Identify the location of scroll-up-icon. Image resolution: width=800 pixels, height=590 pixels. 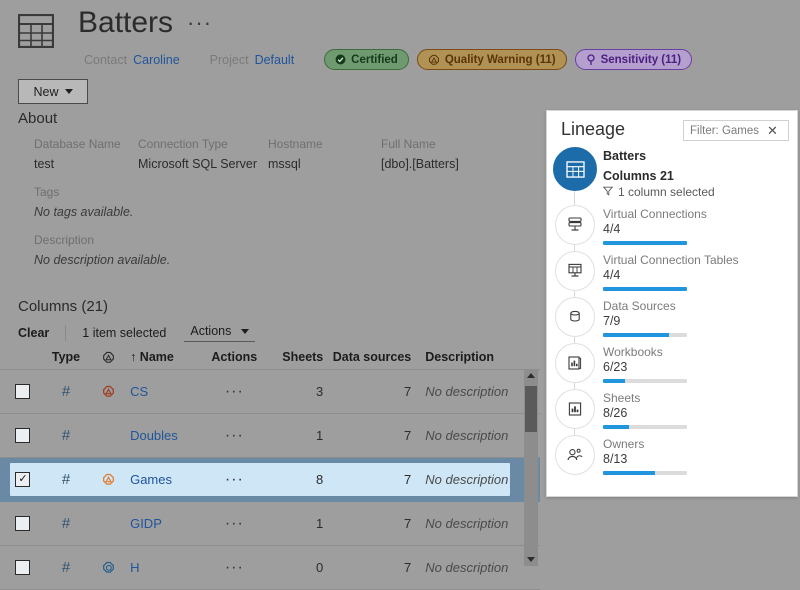
(531, 375).